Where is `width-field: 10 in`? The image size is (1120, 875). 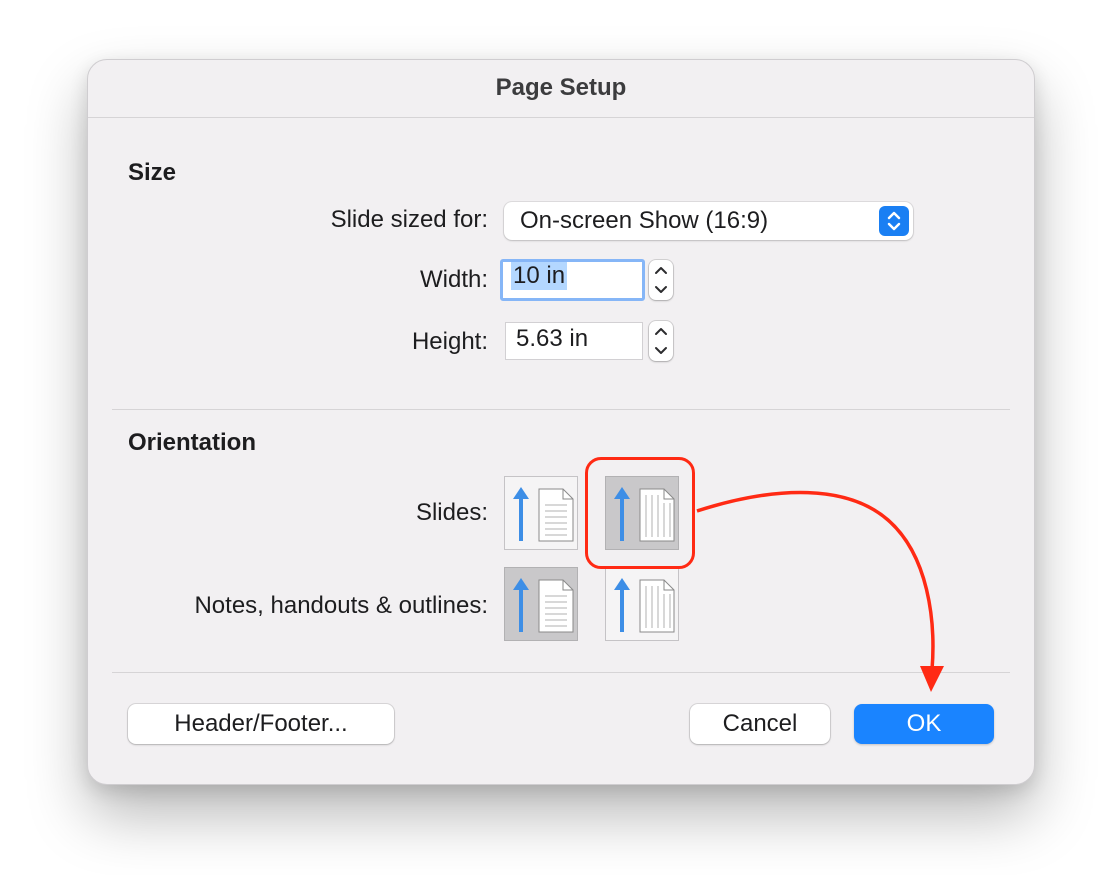
width-field: 10 in is located at coordinates (572, 280).